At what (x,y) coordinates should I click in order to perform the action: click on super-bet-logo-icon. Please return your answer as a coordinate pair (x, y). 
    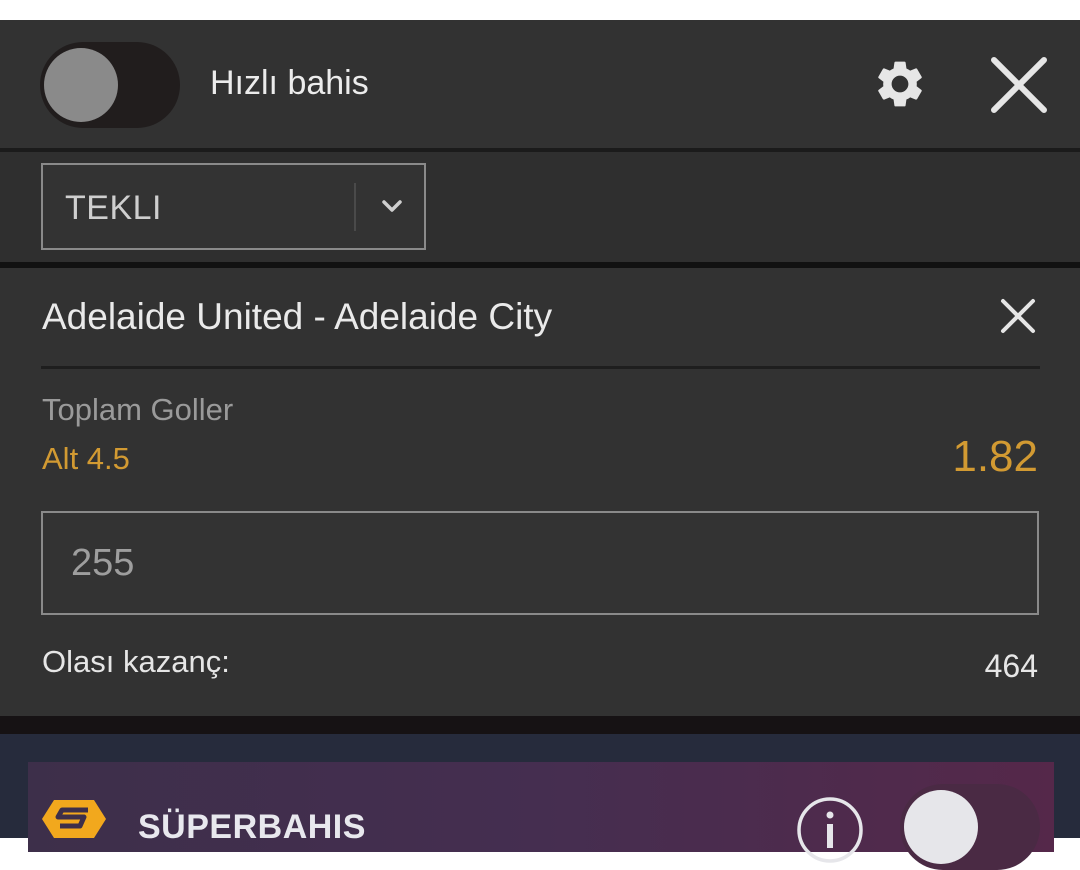
    Looking at the image, I should click on (74, 819).